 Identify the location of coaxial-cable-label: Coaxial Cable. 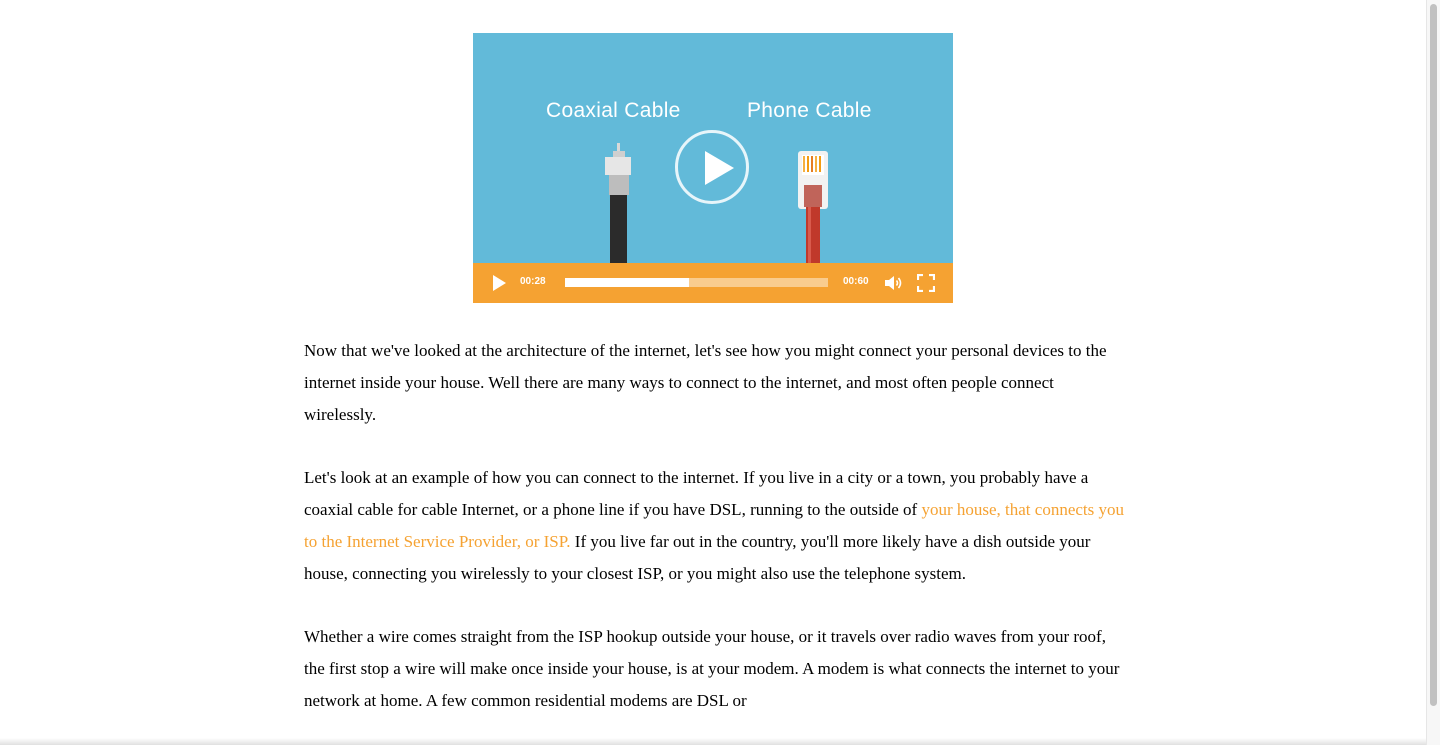
(613, 110).